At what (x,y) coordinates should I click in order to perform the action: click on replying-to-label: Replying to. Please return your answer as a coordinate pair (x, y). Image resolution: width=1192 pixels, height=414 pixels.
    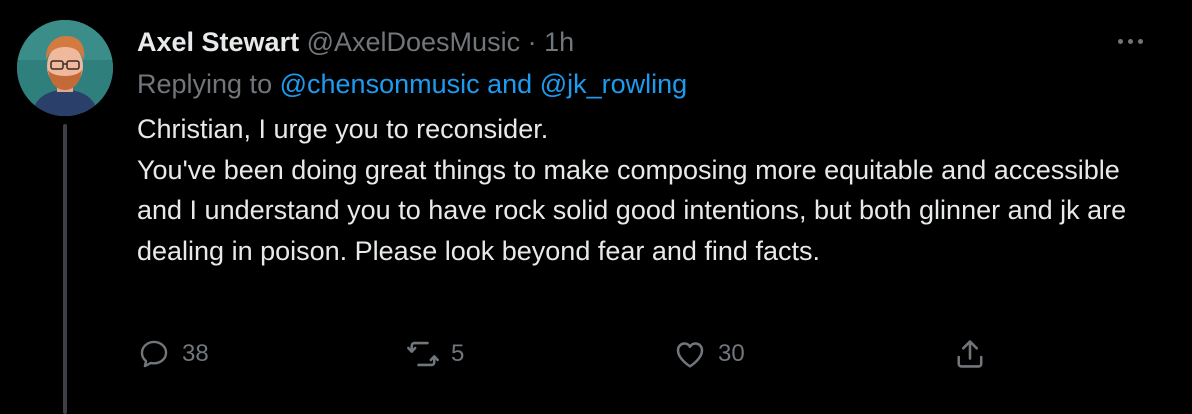
    Looking at the image, I should click on (205, 84).